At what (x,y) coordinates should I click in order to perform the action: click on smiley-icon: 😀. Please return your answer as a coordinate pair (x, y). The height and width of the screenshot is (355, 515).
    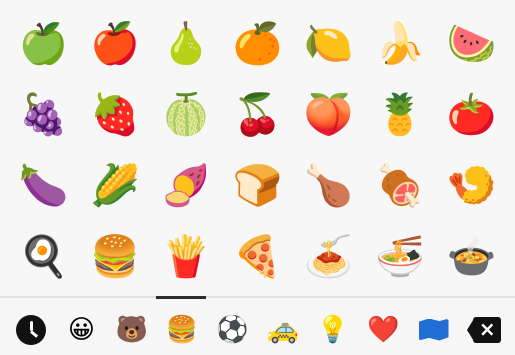
    Looking at the image, I should click on (81, 329).